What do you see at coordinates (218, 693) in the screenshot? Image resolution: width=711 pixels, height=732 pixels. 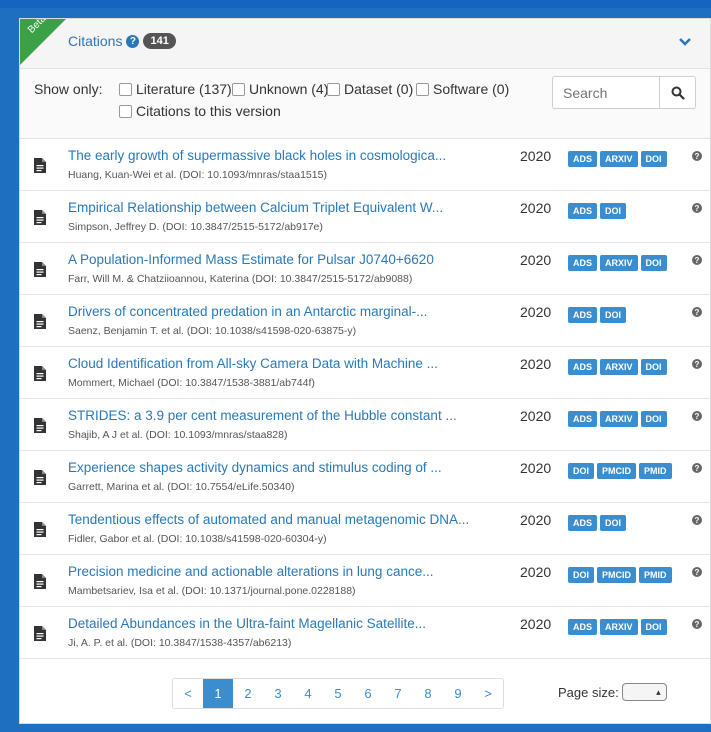 I see `page-1: 1` at bounding box center [218, 693].